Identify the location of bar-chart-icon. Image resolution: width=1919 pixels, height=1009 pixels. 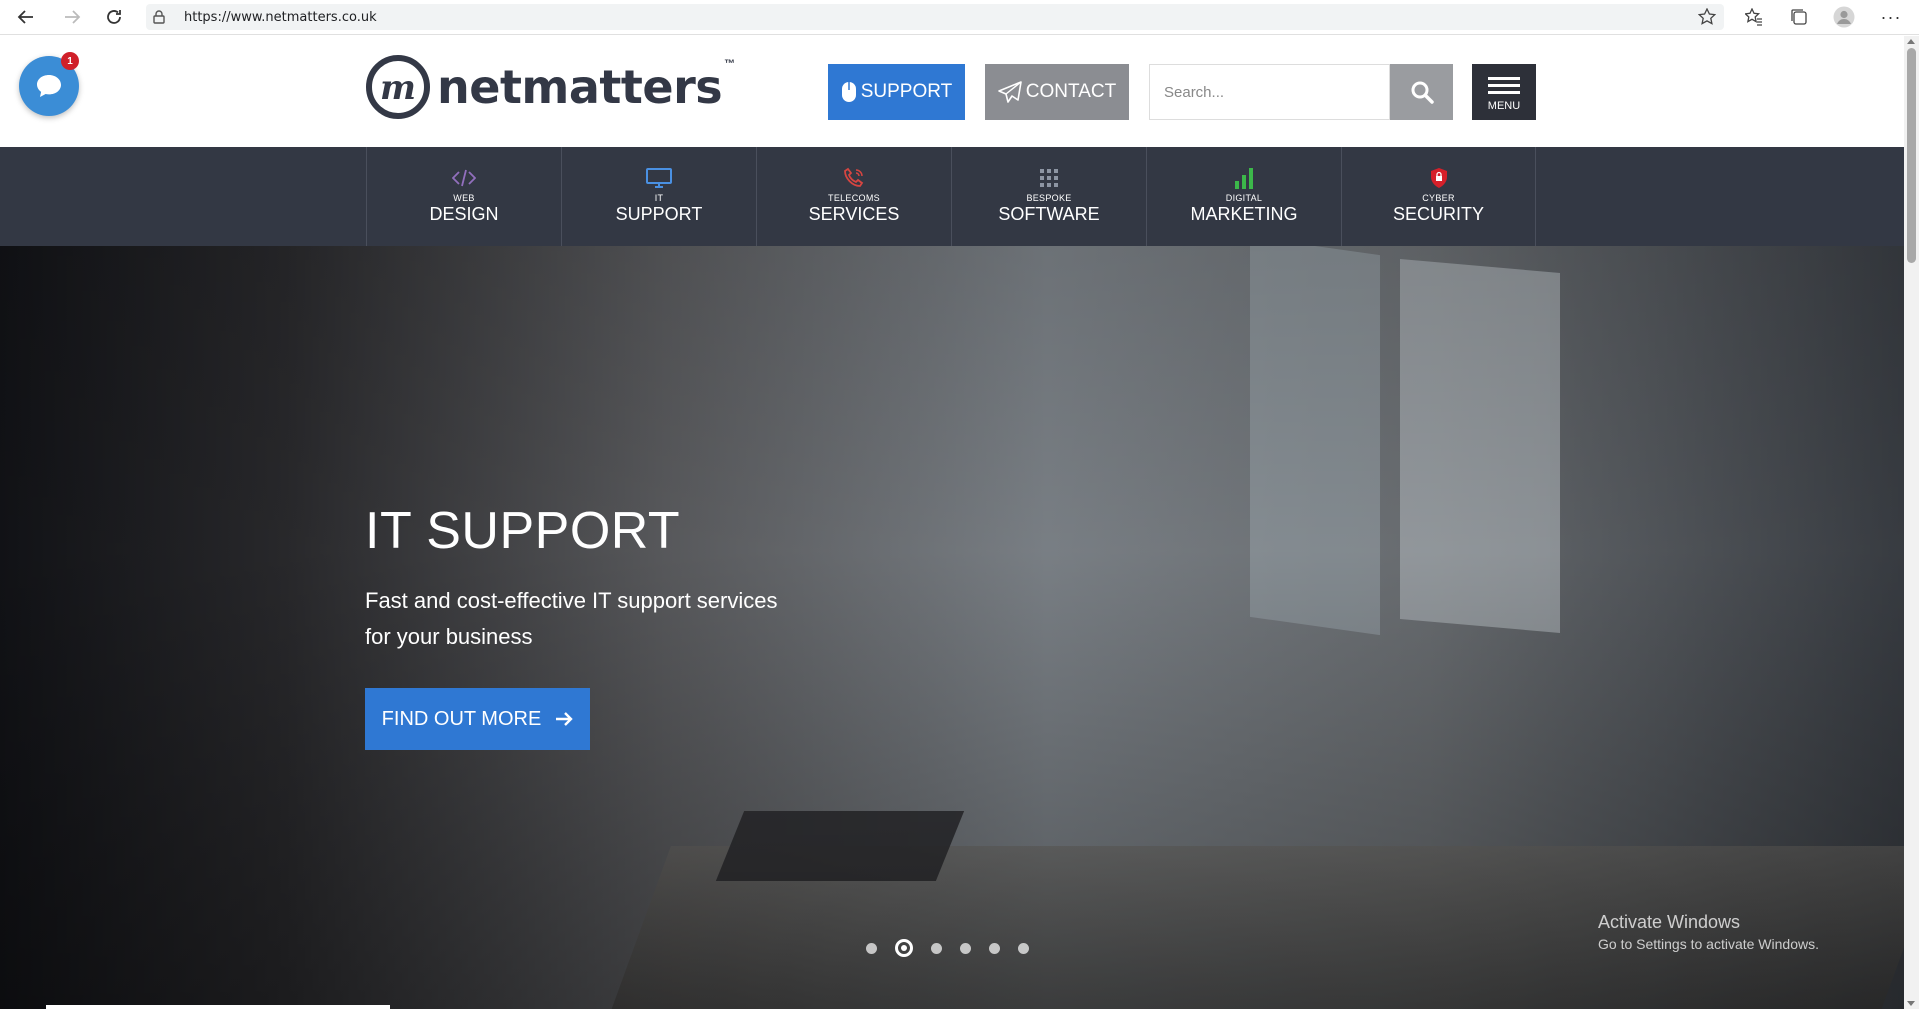
(1244, 178).